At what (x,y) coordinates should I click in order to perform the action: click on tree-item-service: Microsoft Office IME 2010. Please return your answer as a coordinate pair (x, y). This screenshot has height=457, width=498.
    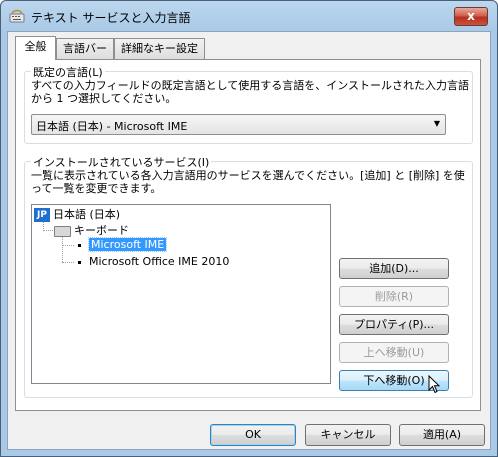
    Looking at the image, I should click on (153, 262).